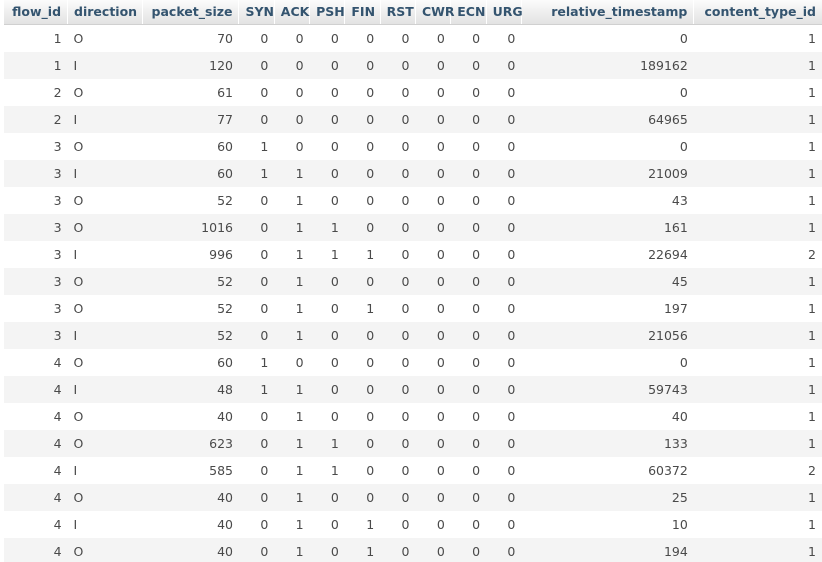 The height and width of the screenshot is (562, 822). What do you see at coordinates (607, 254) in the screenshot?
I see `cell-relative_timestamp: 22694` at bounding box center [607, 254].